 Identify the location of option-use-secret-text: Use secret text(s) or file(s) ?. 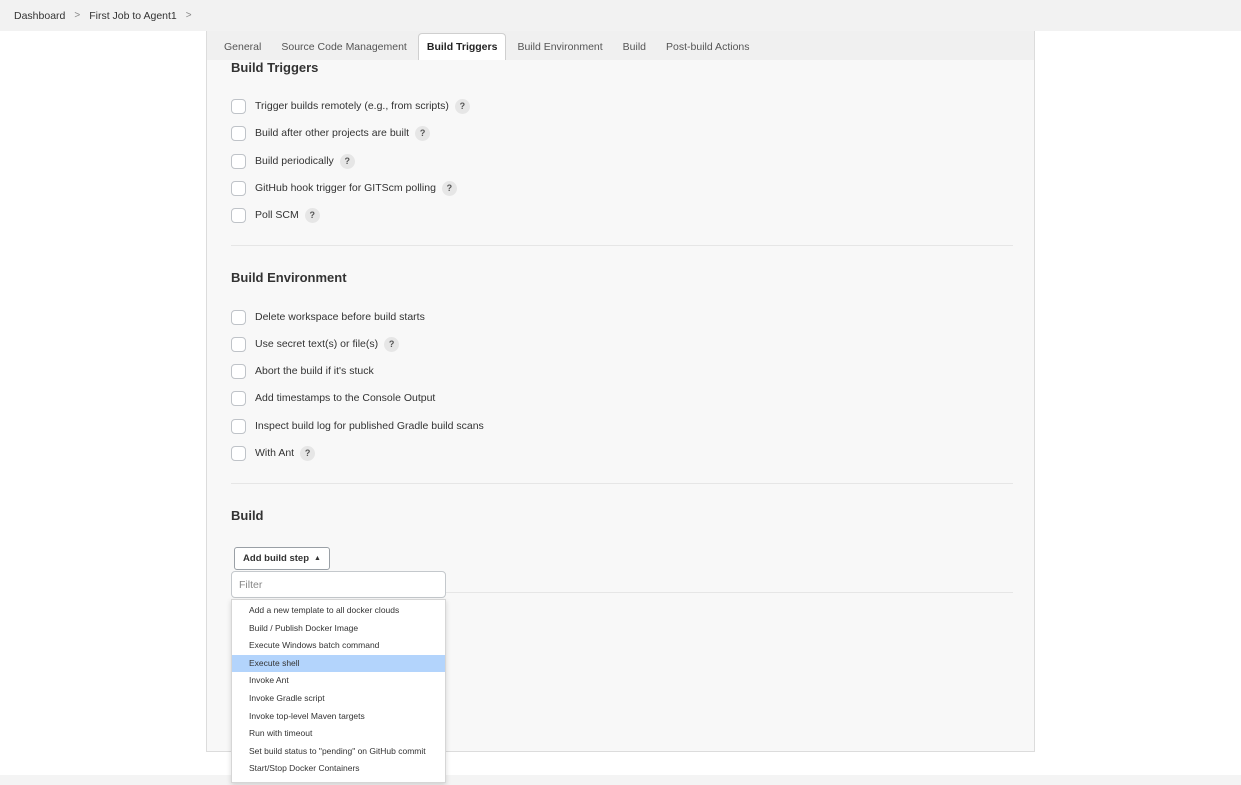
(315, 344).